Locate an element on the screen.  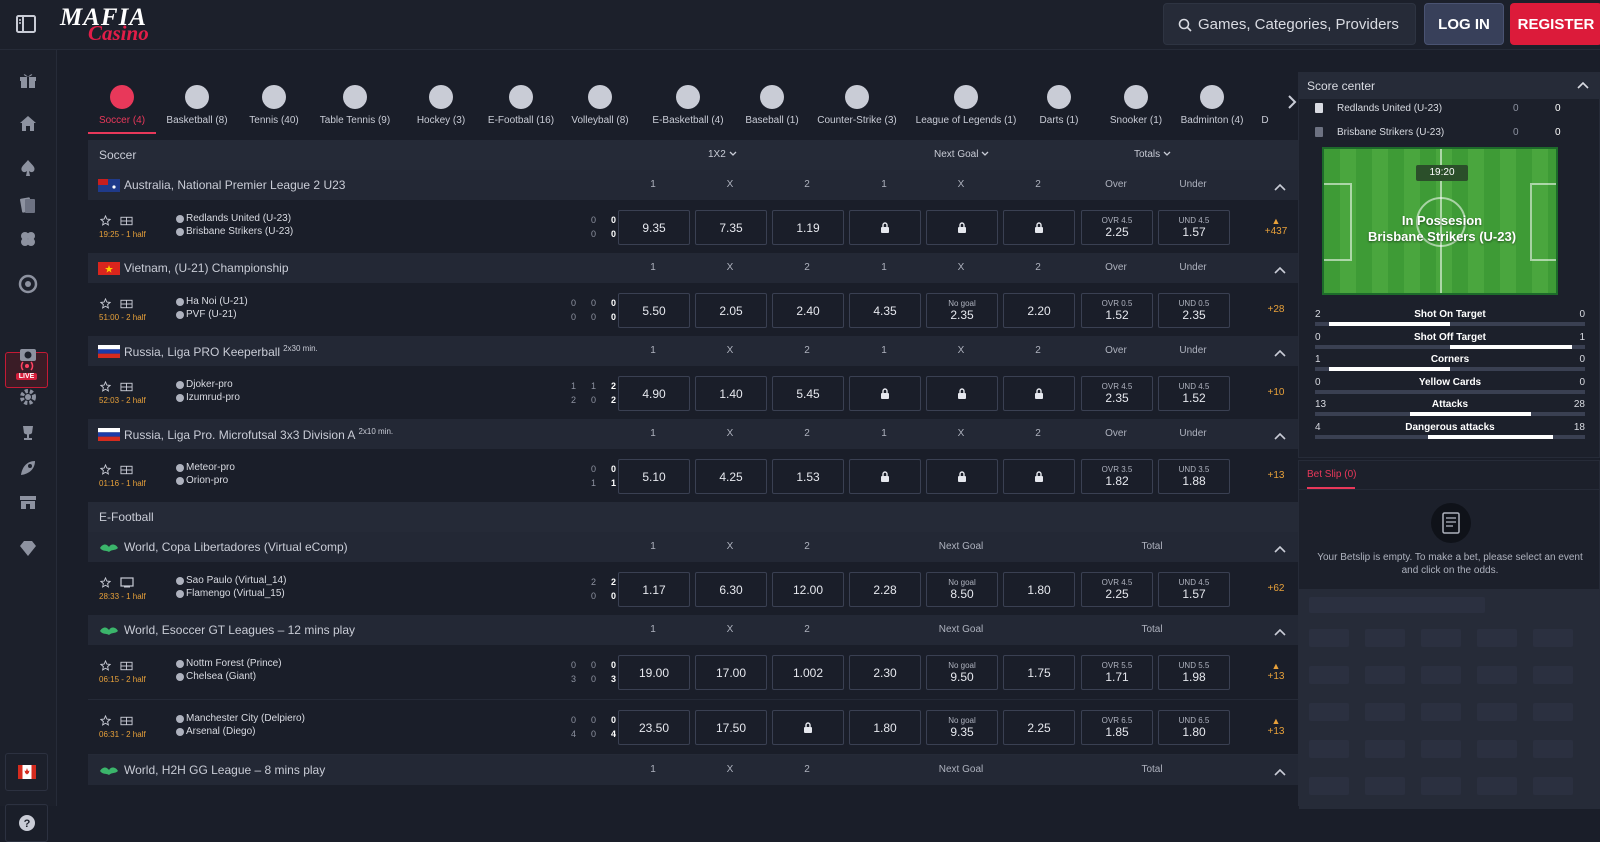
odds-away is located at coordinates (808, 727).